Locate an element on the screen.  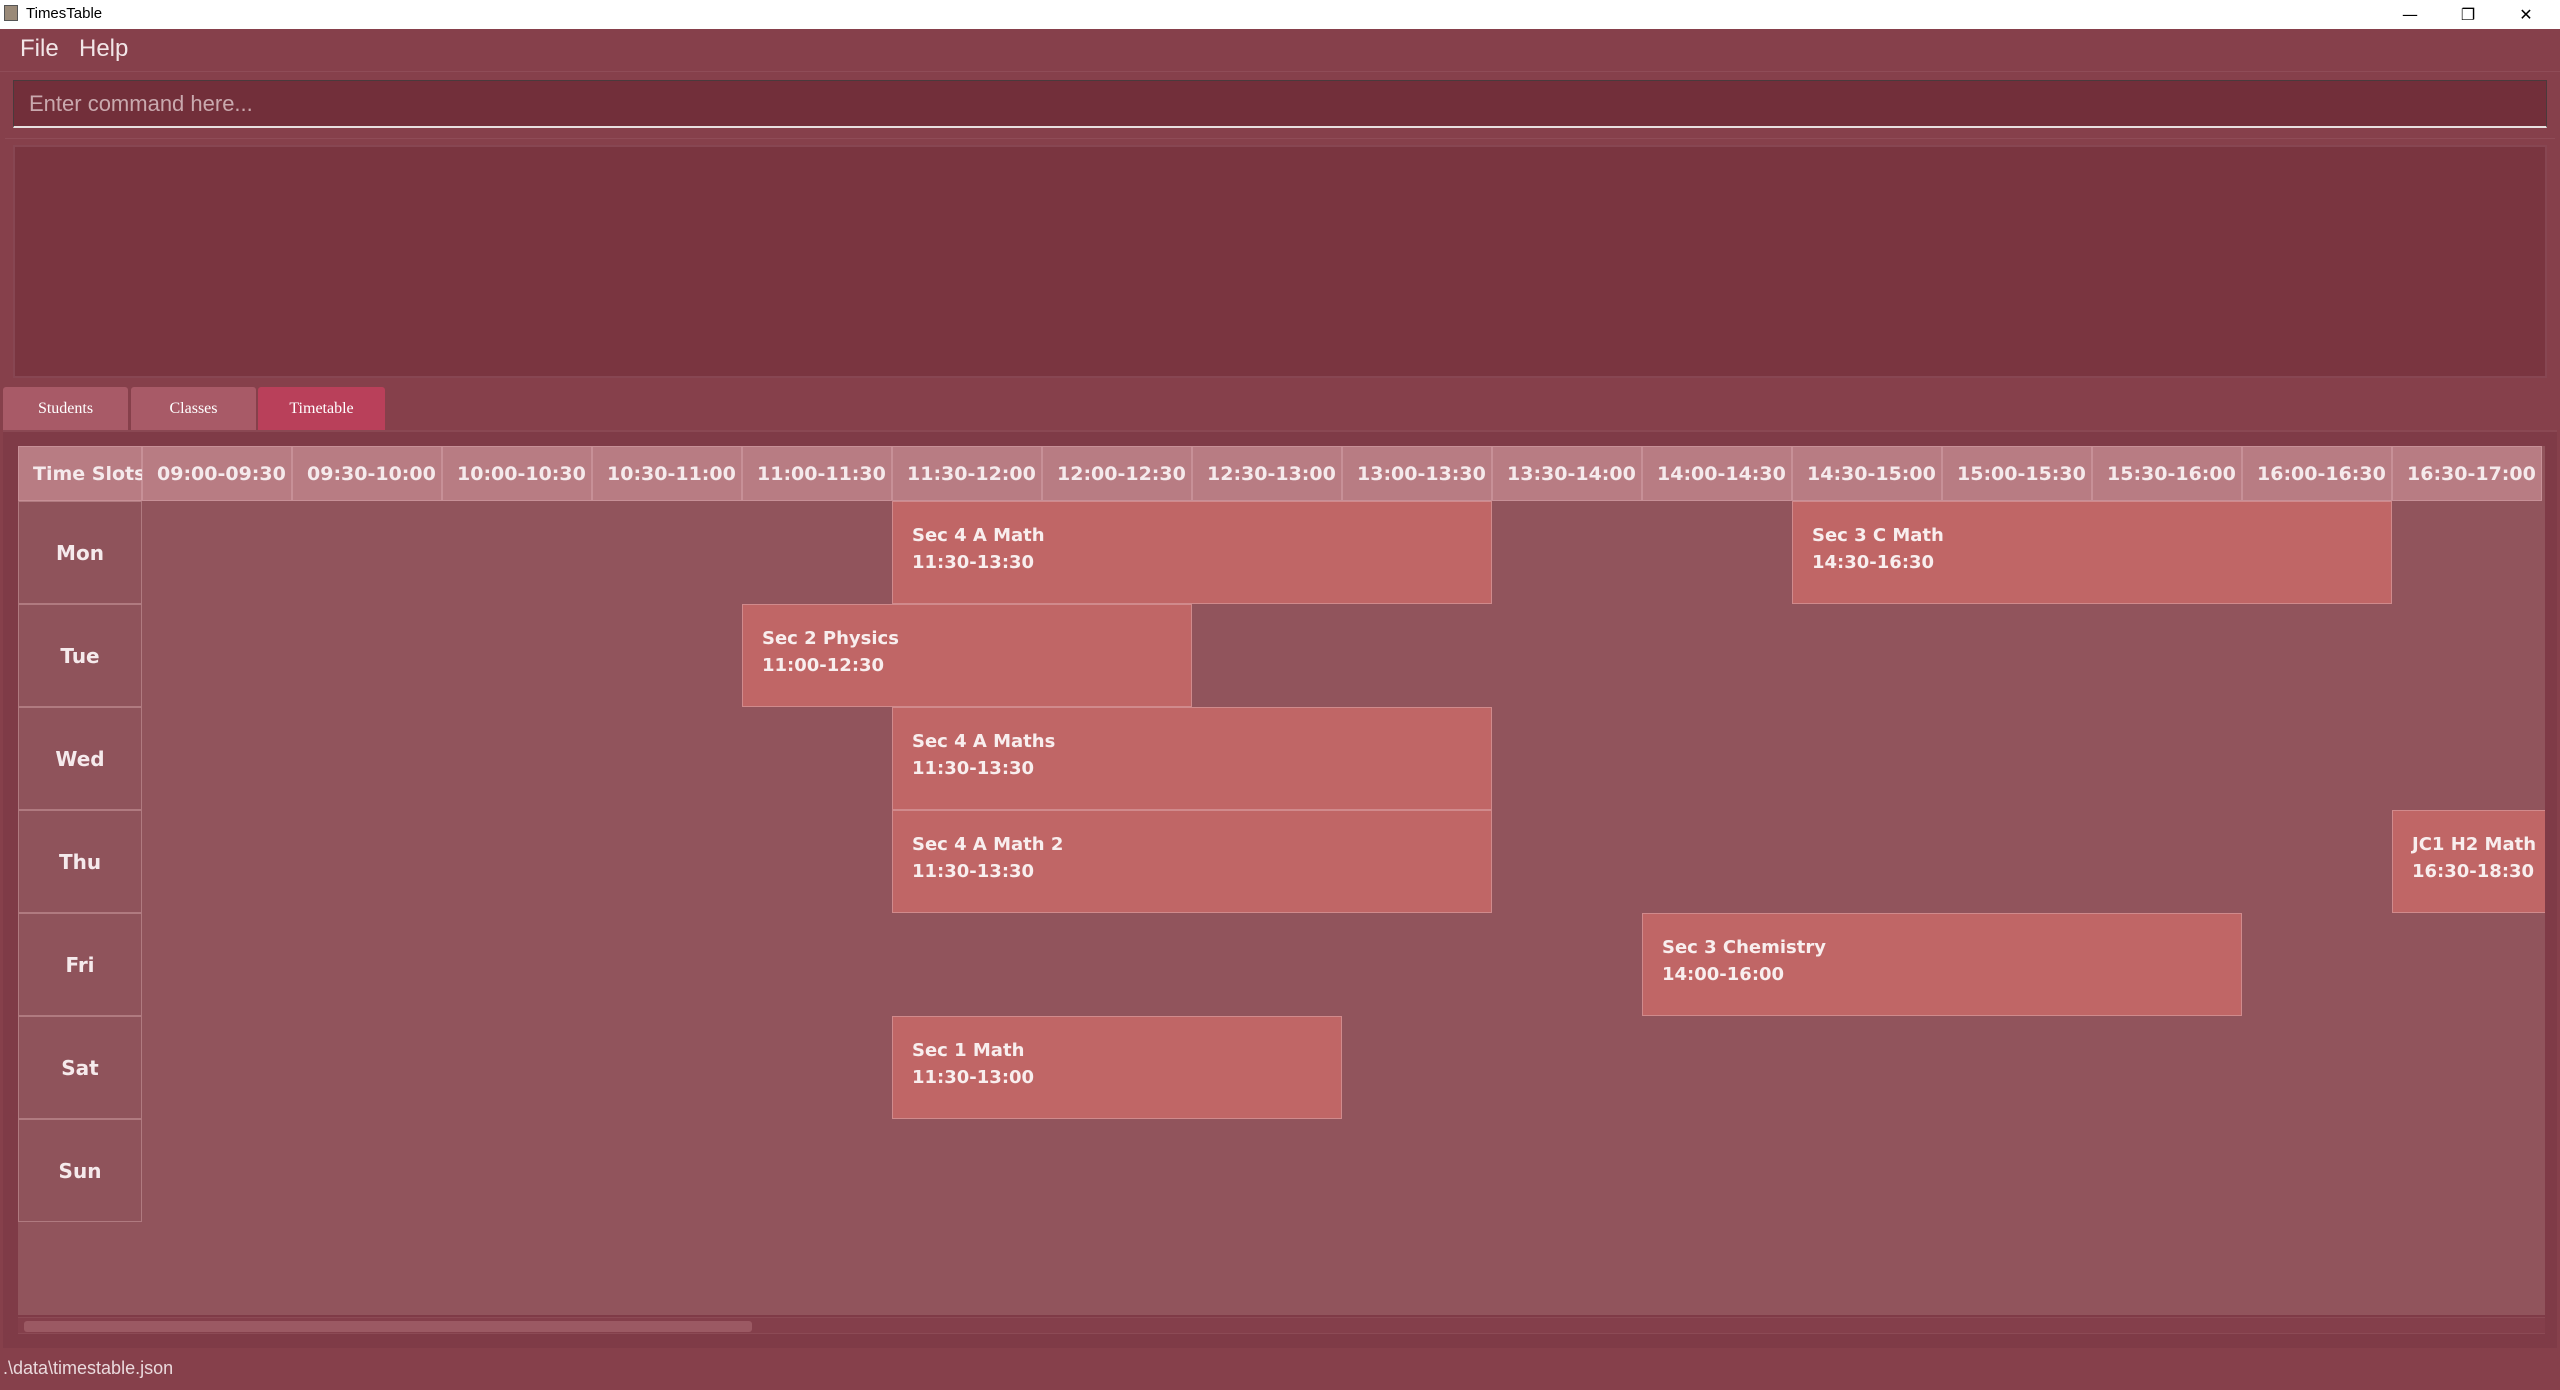
header-slot: 11:30-12:00 is located at coordinates (967, 473).